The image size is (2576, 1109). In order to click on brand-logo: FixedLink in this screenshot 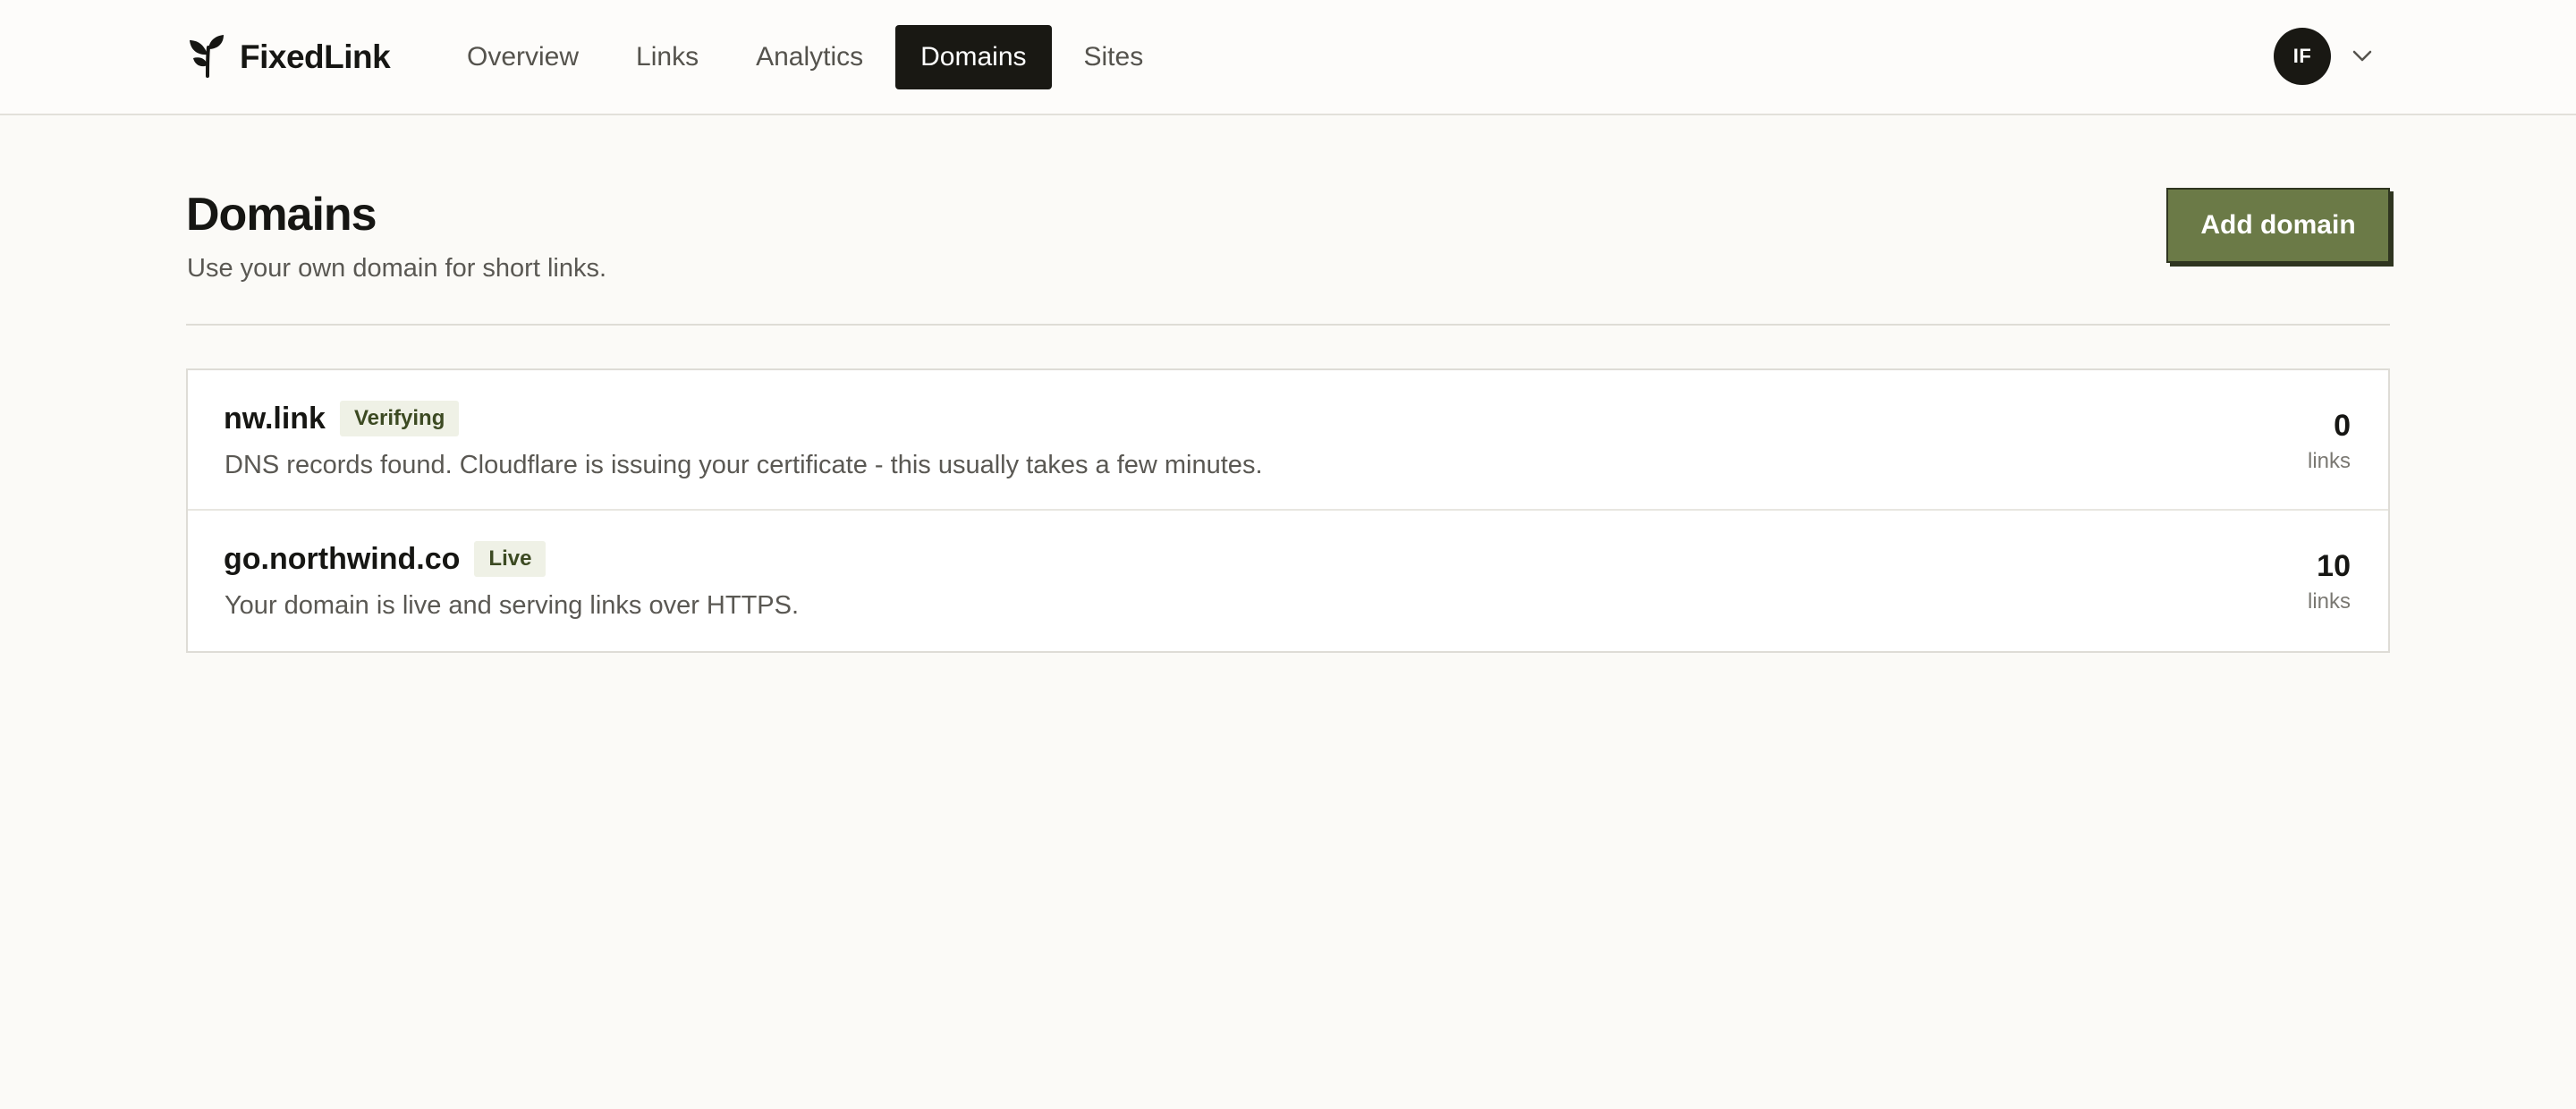, I will do `click(289, 57)`.